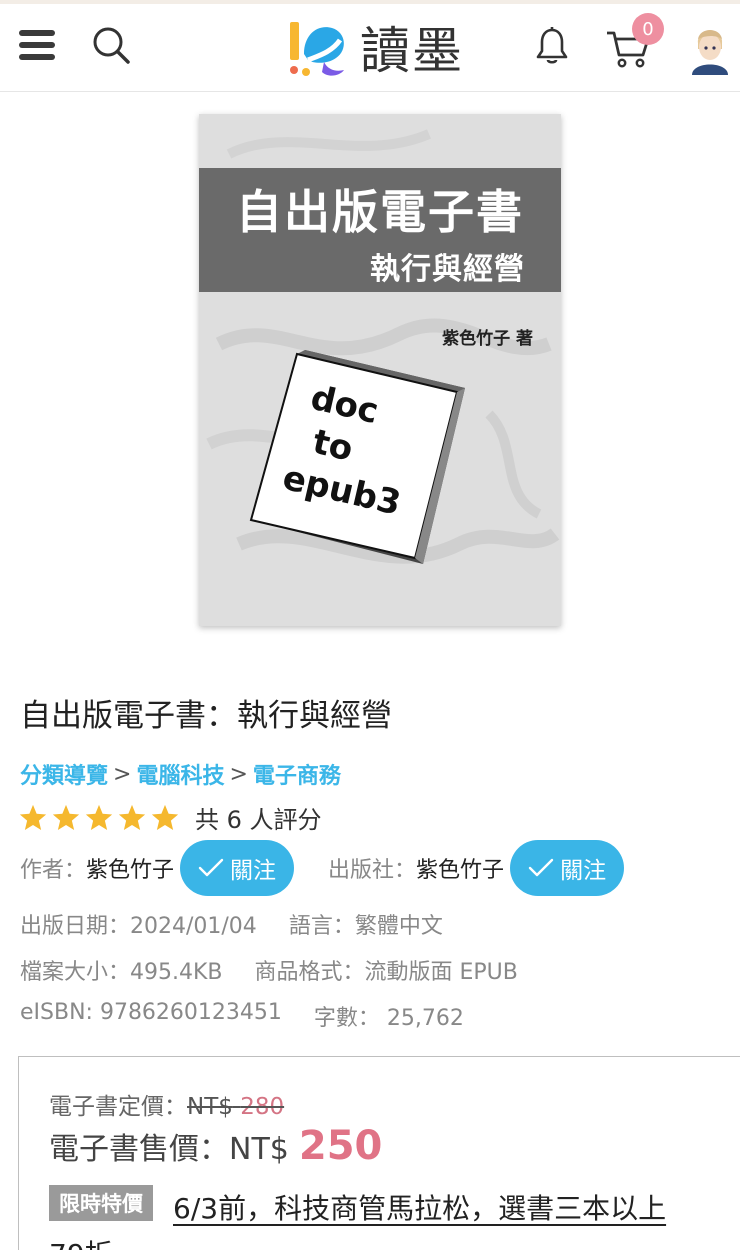 The image size is (740, 1250). I want to click on follow-author-button: 關注, so click(237, 868).